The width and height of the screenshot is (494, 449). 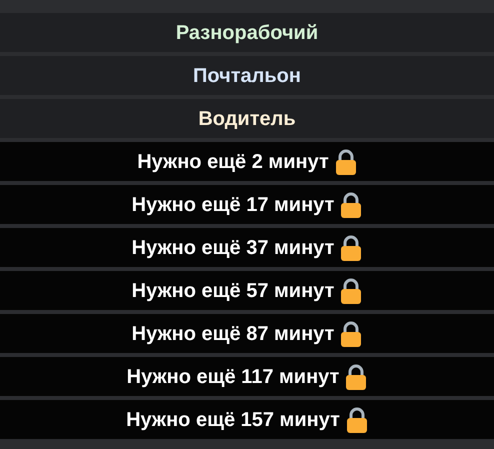 I want to click on unlock-time-text: Нужно ещё 2 минут, so click(x=233, y=162).